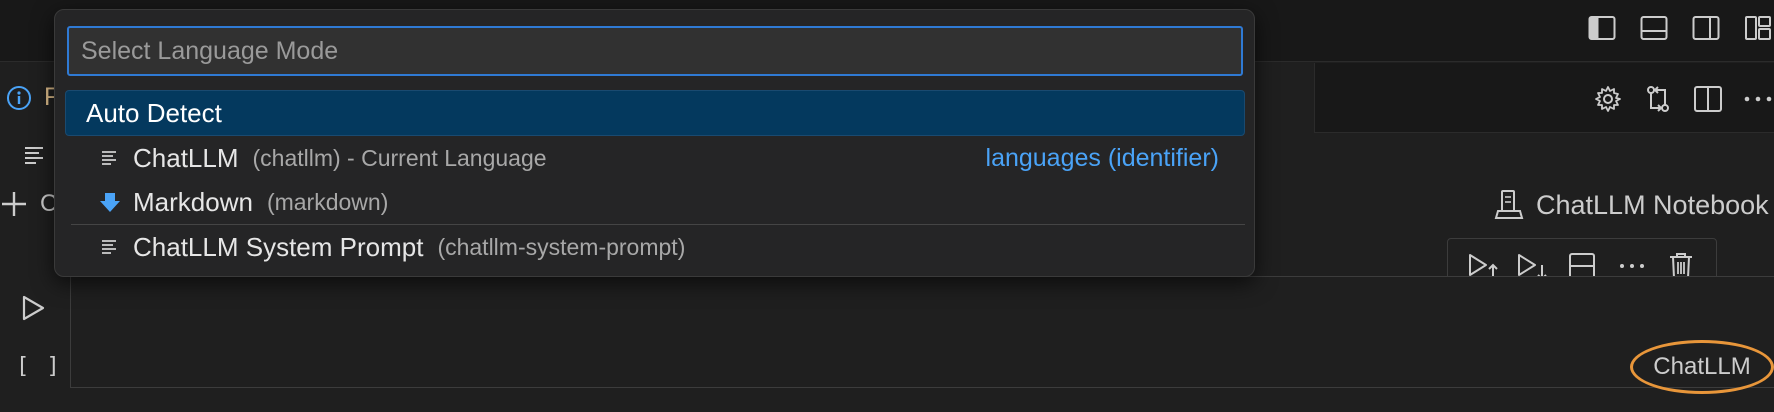 This screenshot has height=412, width=1774. I want to click on toggle-secondary-sidebar-icon, so click(1706, 28).